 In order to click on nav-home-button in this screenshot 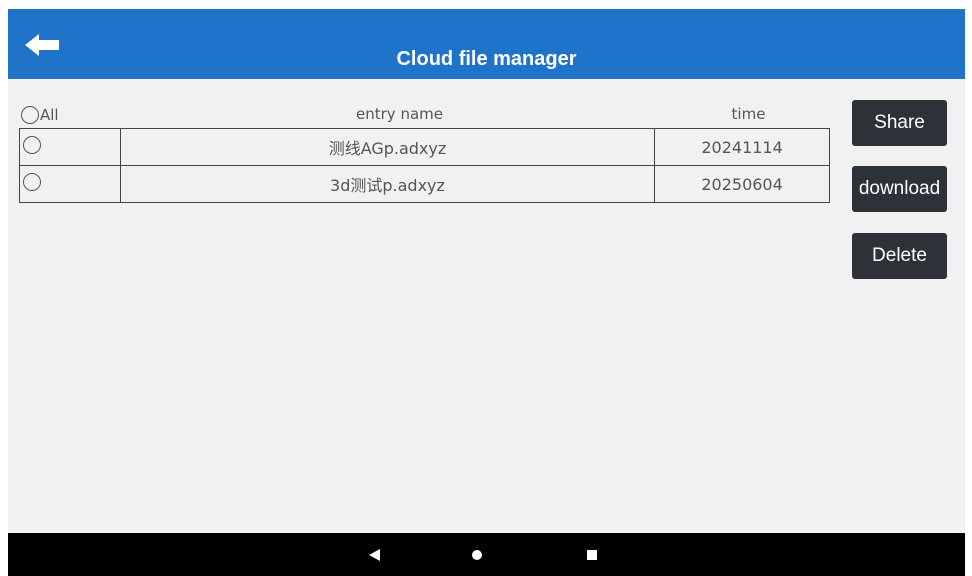, I will do `click(477, 556)`.